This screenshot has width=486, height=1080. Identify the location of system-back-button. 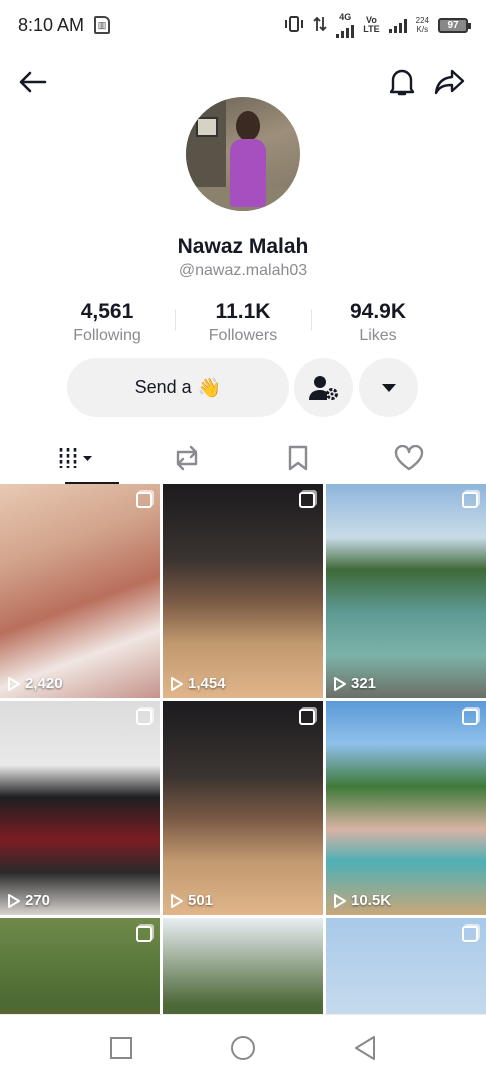
(365, 1048).